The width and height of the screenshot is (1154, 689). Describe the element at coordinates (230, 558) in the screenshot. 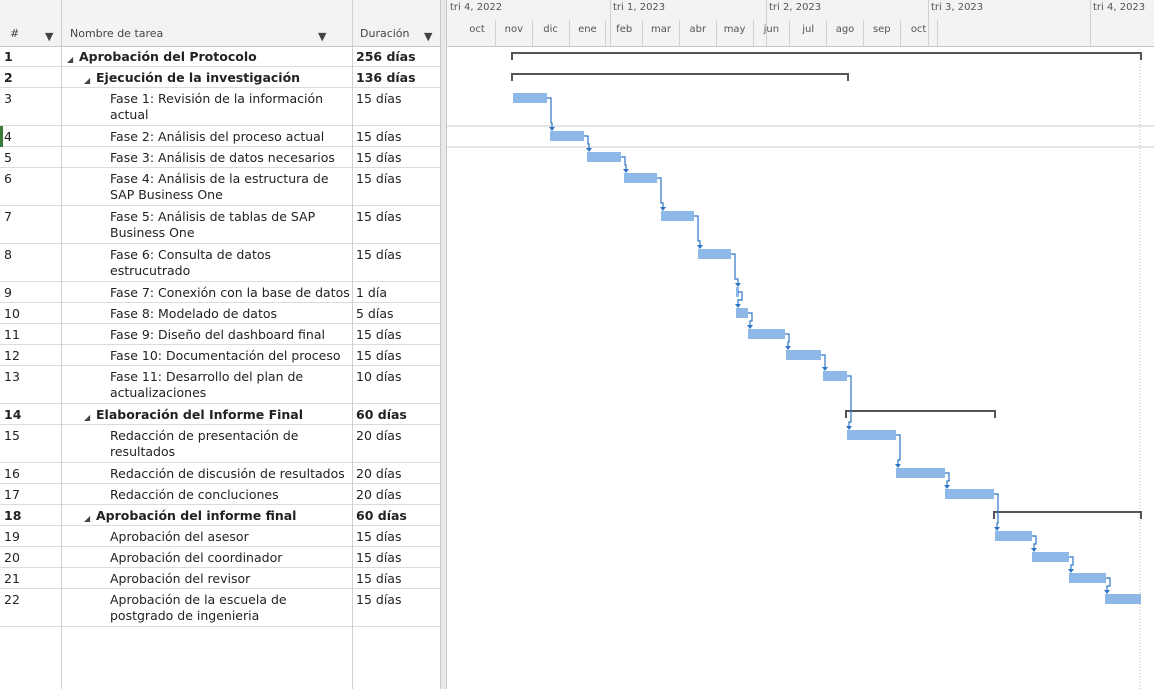

I see `task-name: Aprobación del coordinador` at that location.